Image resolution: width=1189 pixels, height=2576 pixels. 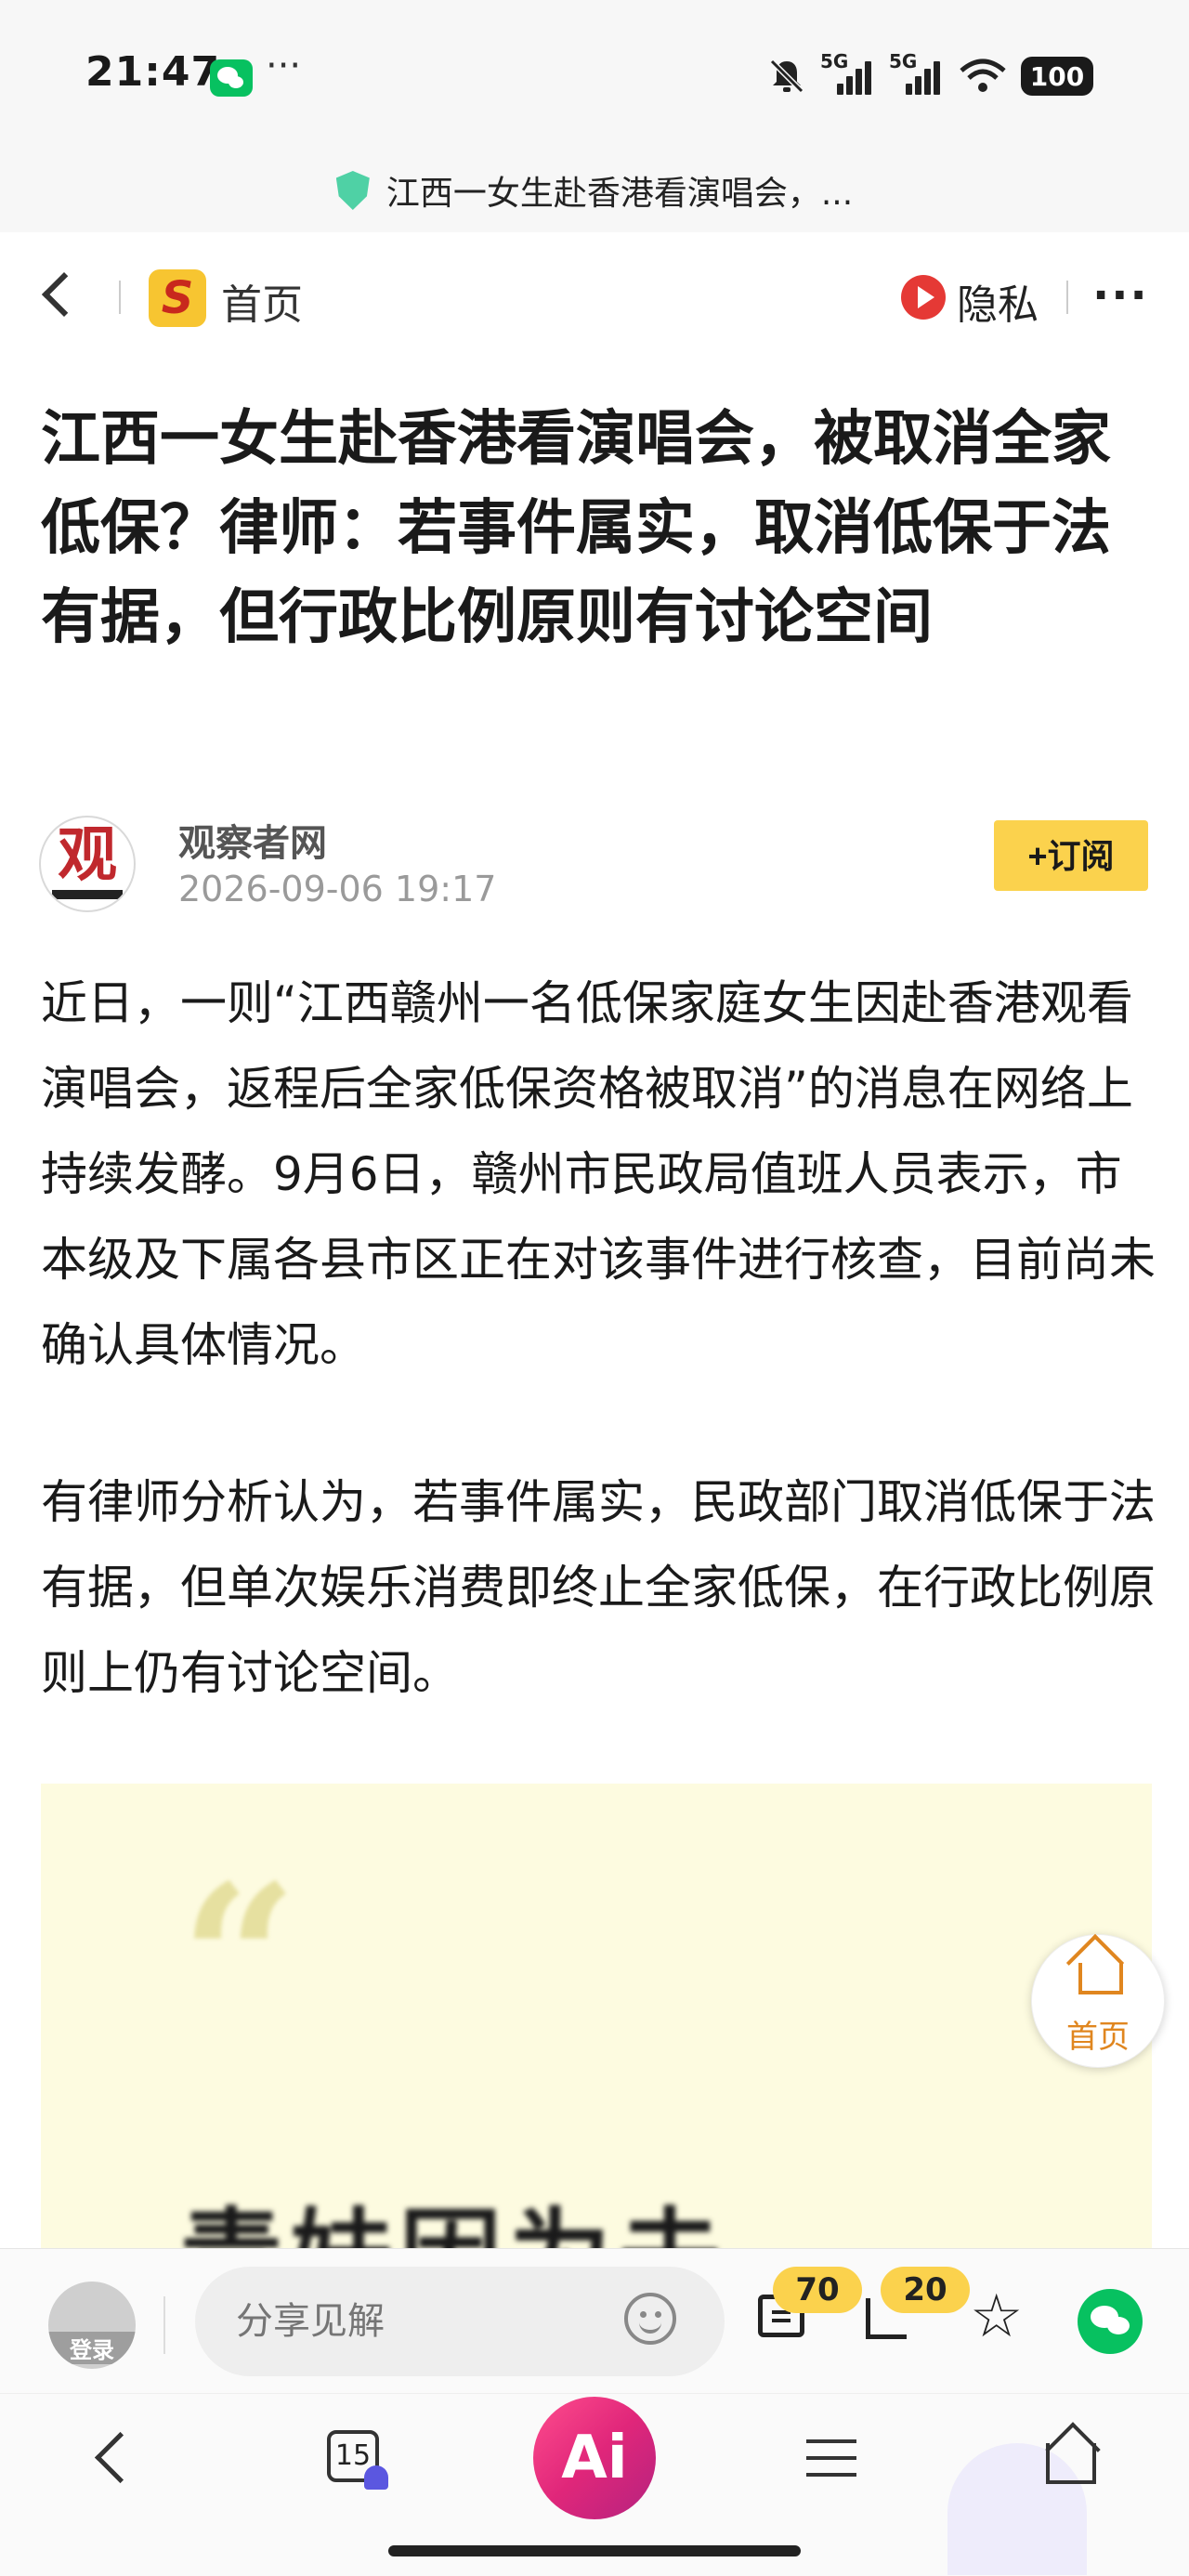 I want to click on status-time: 21:47, so click(x=153, y=72).